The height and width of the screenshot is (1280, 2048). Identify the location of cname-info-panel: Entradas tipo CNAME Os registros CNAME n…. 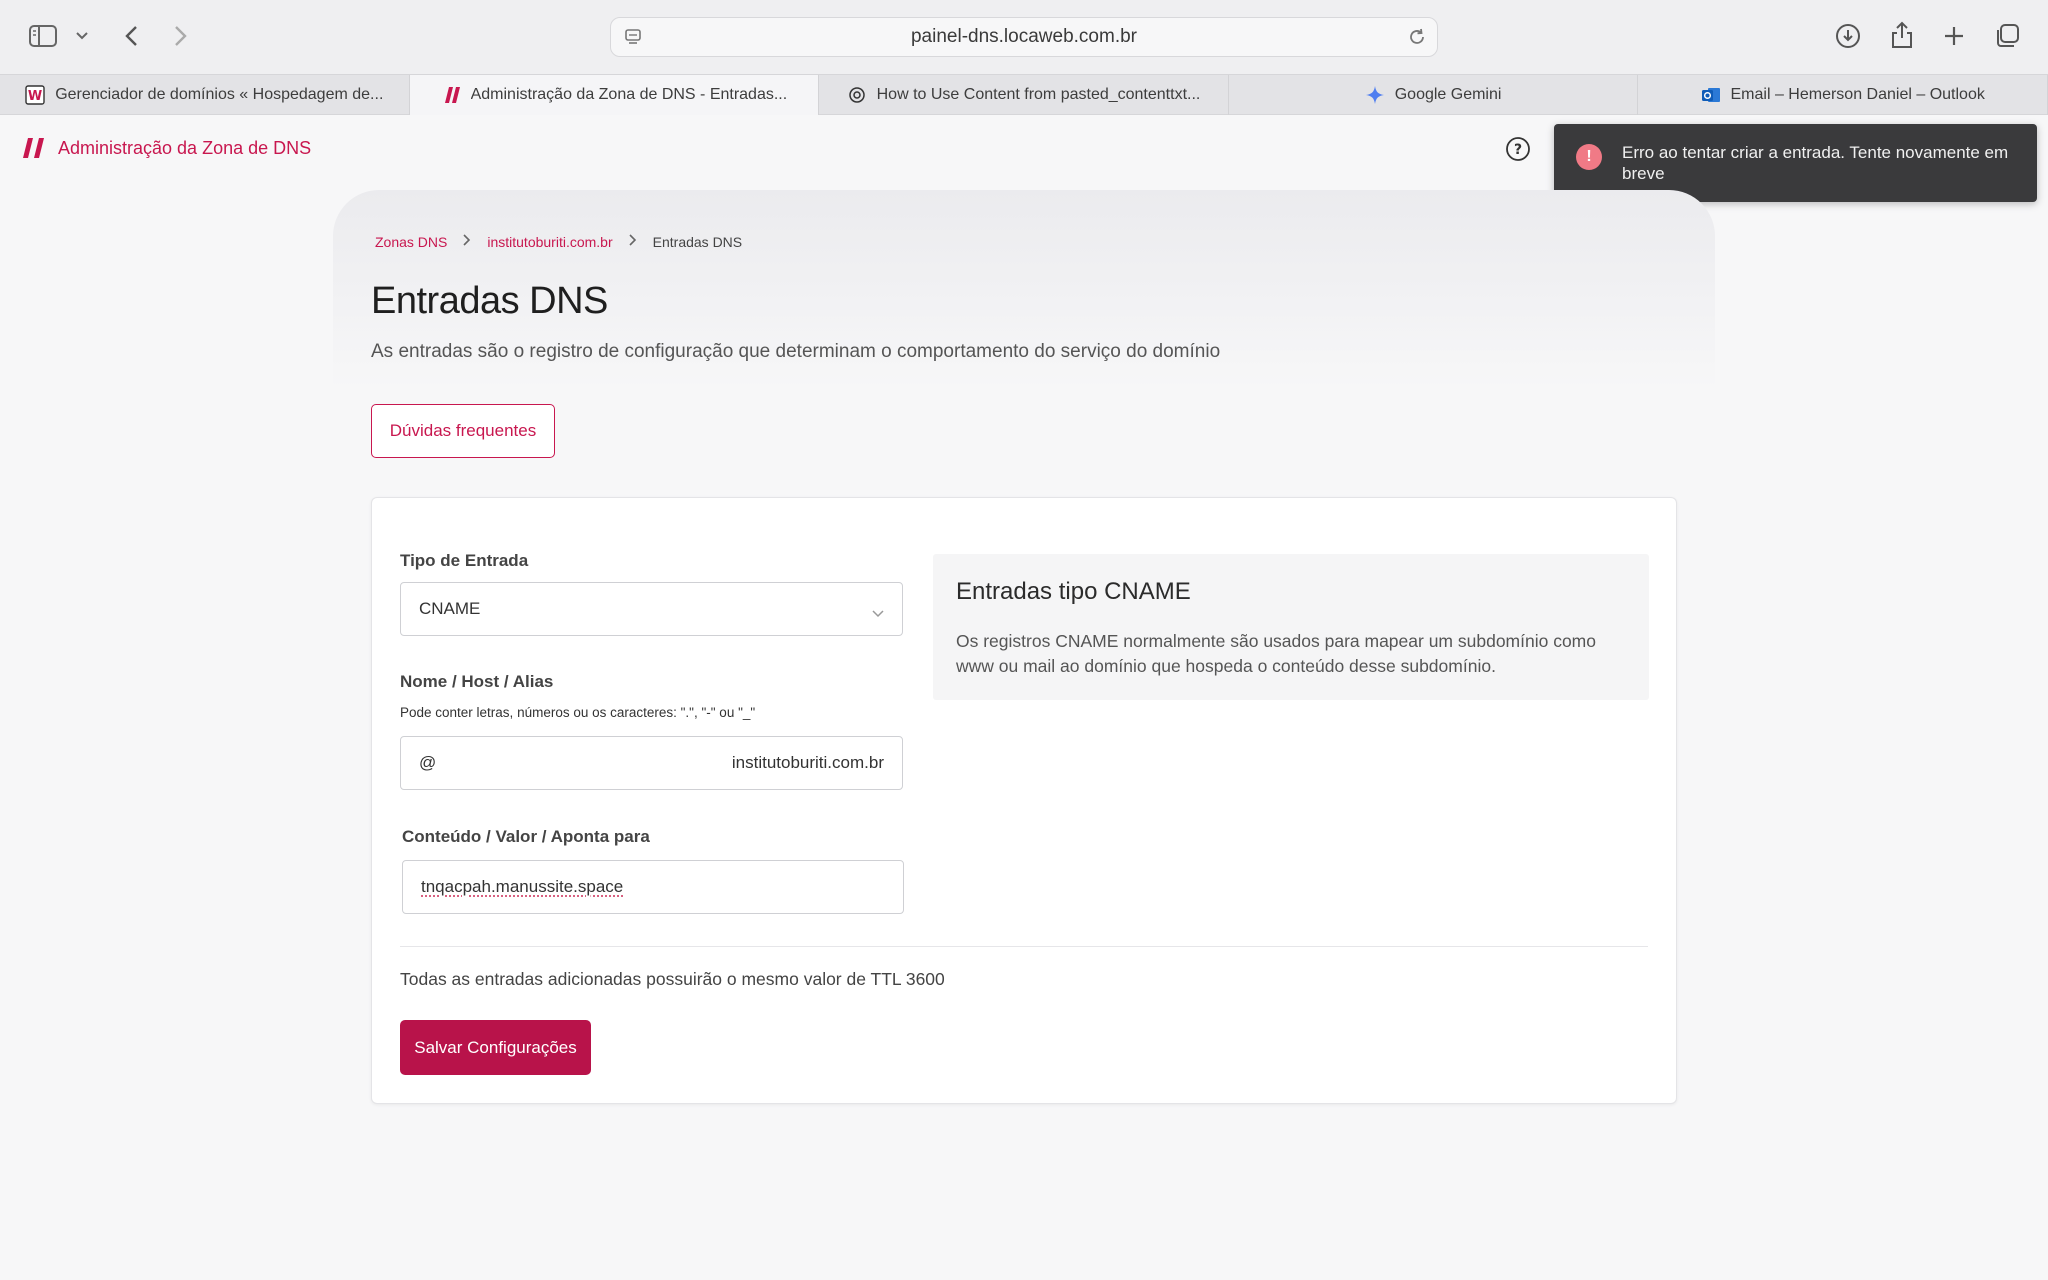
(1291, 627).